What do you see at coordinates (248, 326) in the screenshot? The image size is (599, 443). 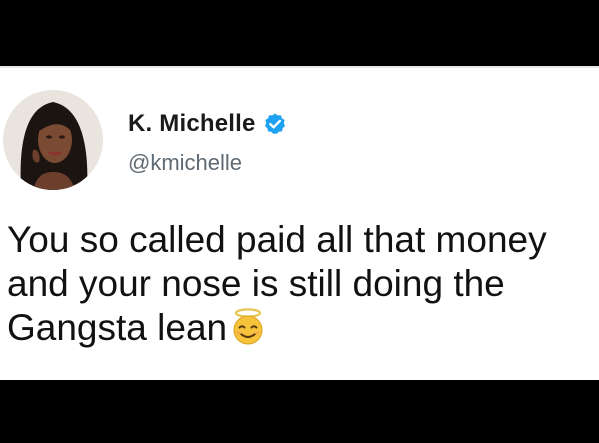 I see `smiling-face-with-halo-icon` at bounding box center [248, 326].